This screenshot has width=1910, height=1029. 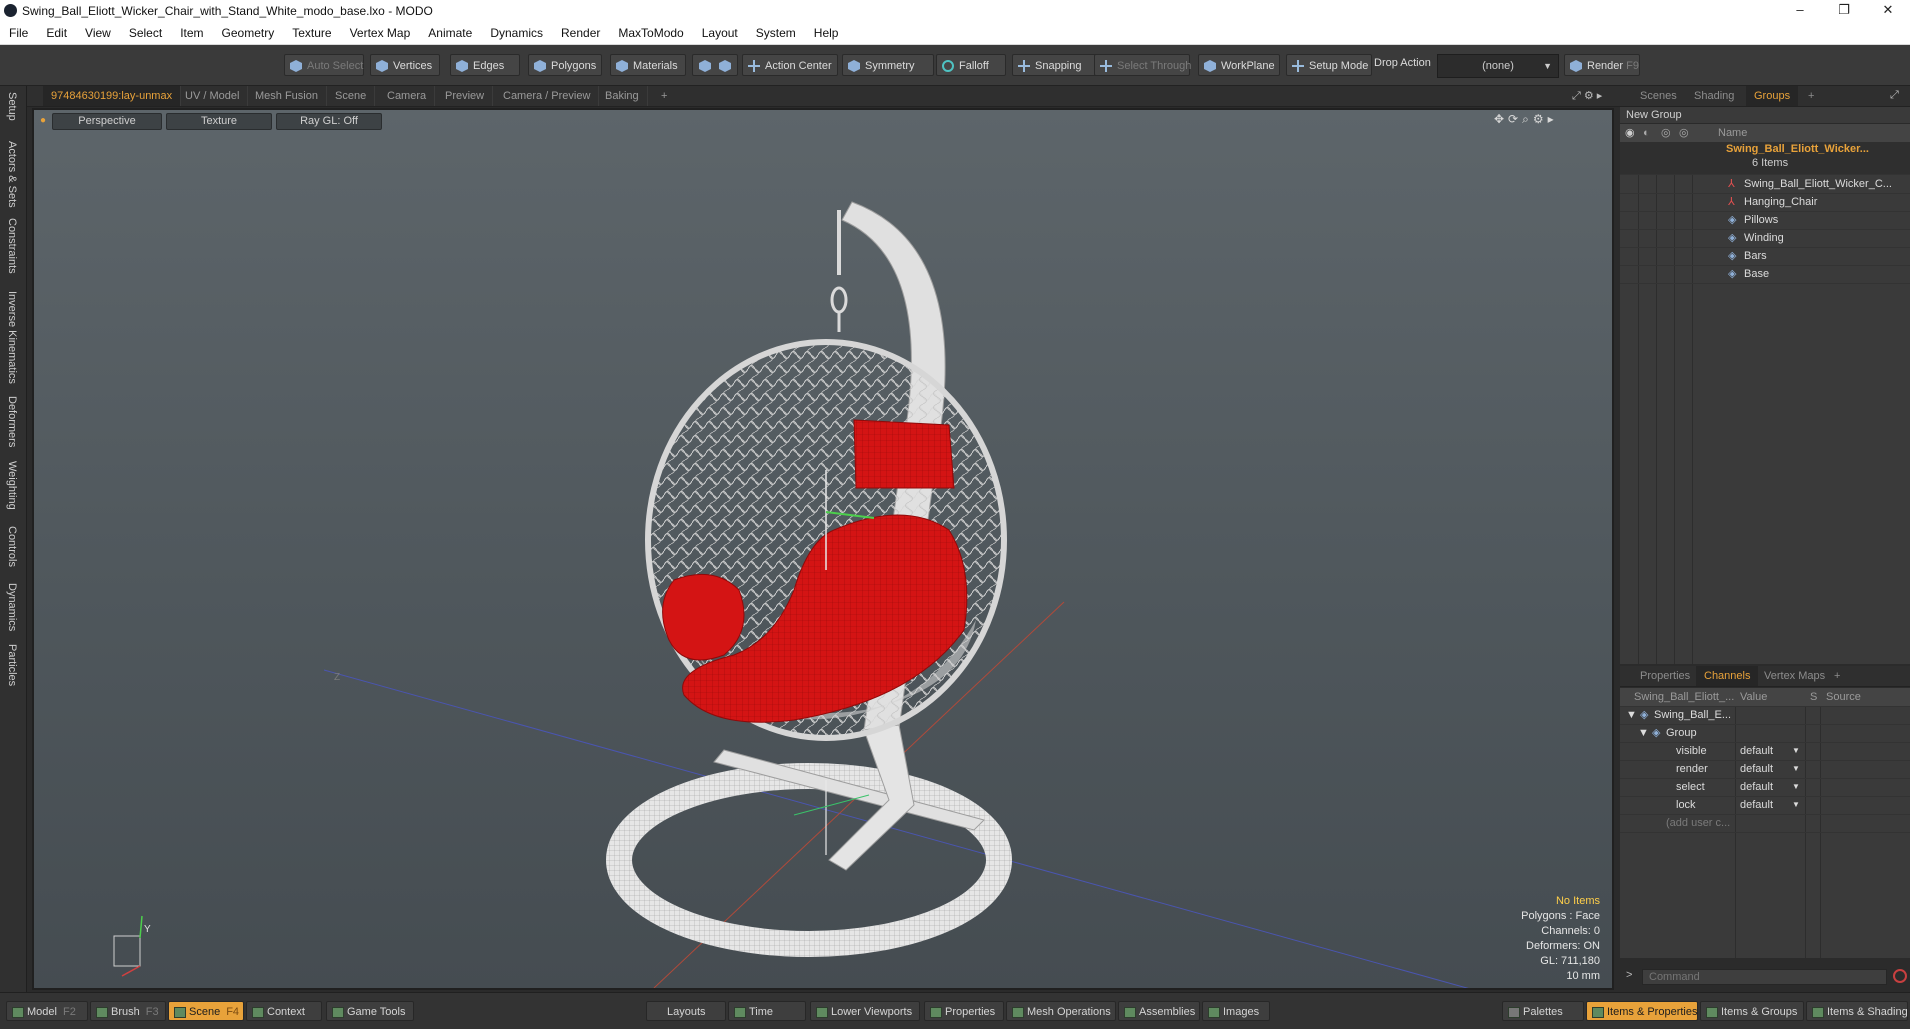 I want to click on lower-viewports-button: Lower Viewports, so click(x=865, y=1011).